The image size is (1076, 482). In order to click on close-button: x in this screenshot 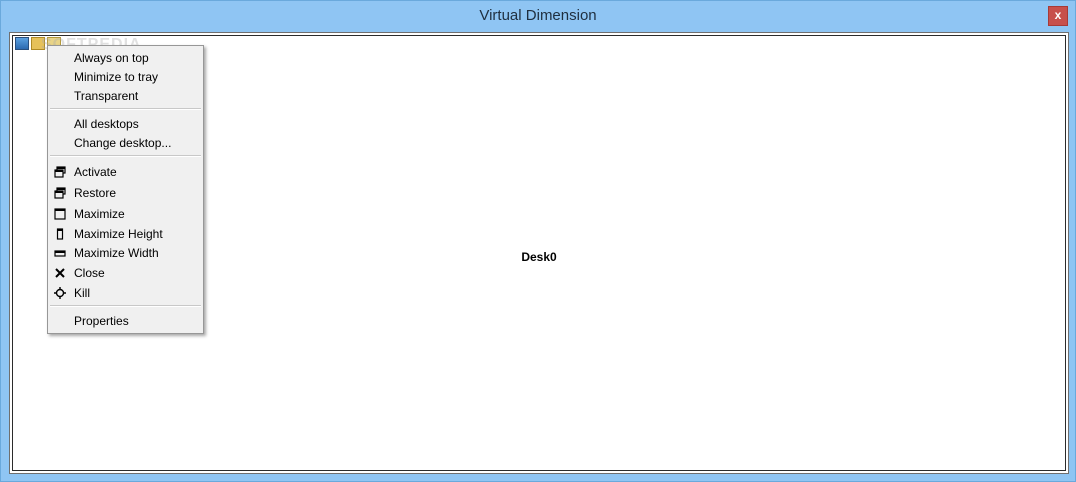, I will do `click(1058, 16)`.